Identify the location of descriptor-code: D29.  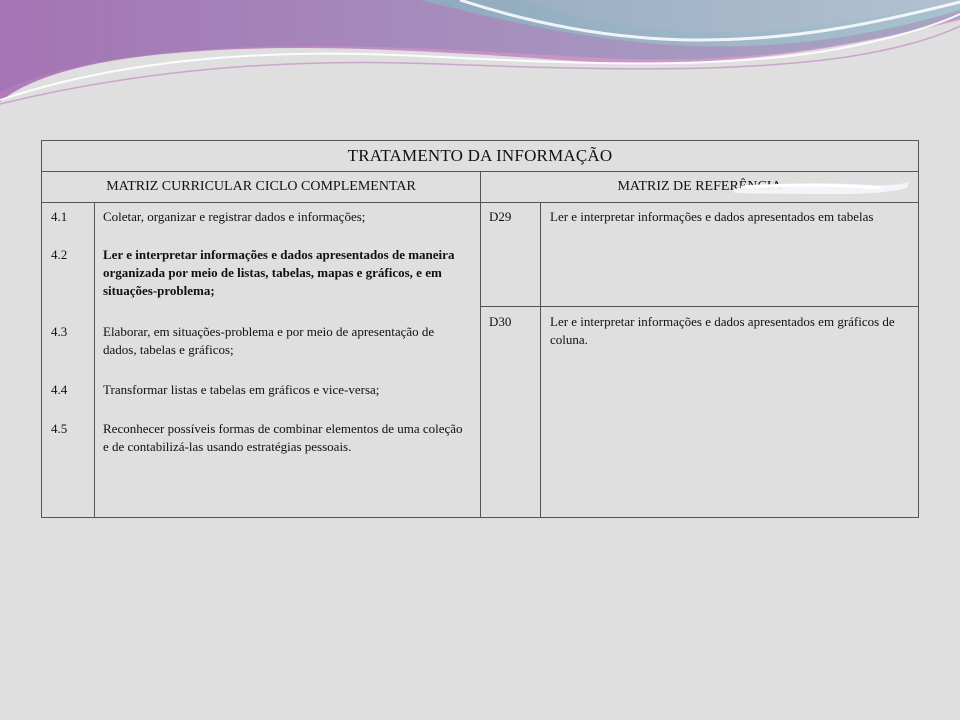
(500, 216).